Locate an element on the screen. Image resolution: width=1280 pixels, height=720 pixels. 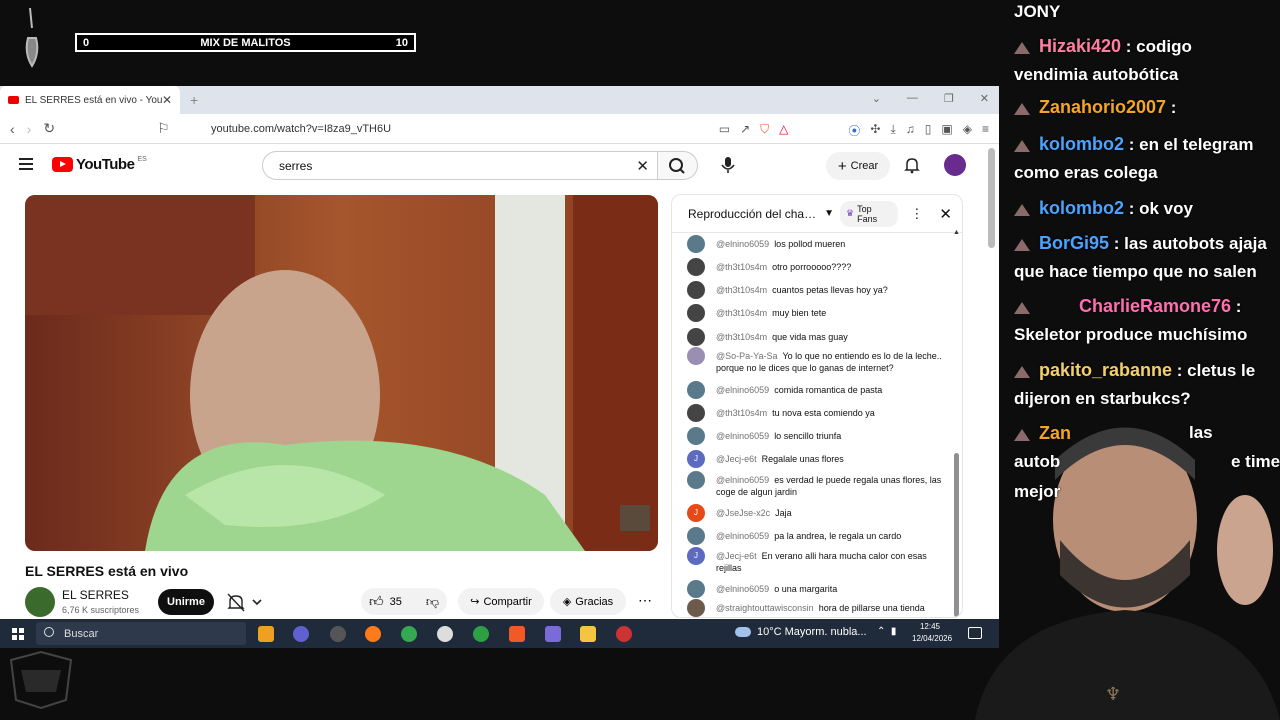
reload-icon: ↻ is located at coordinates (49, 128).